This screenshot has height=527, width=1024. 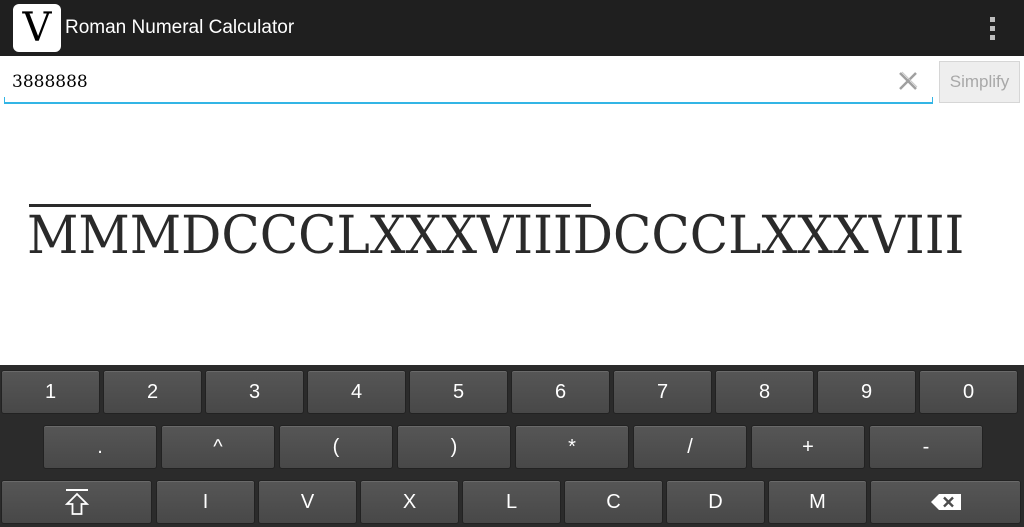 I want to click on key-9: 9, so click(x=866, y=392).